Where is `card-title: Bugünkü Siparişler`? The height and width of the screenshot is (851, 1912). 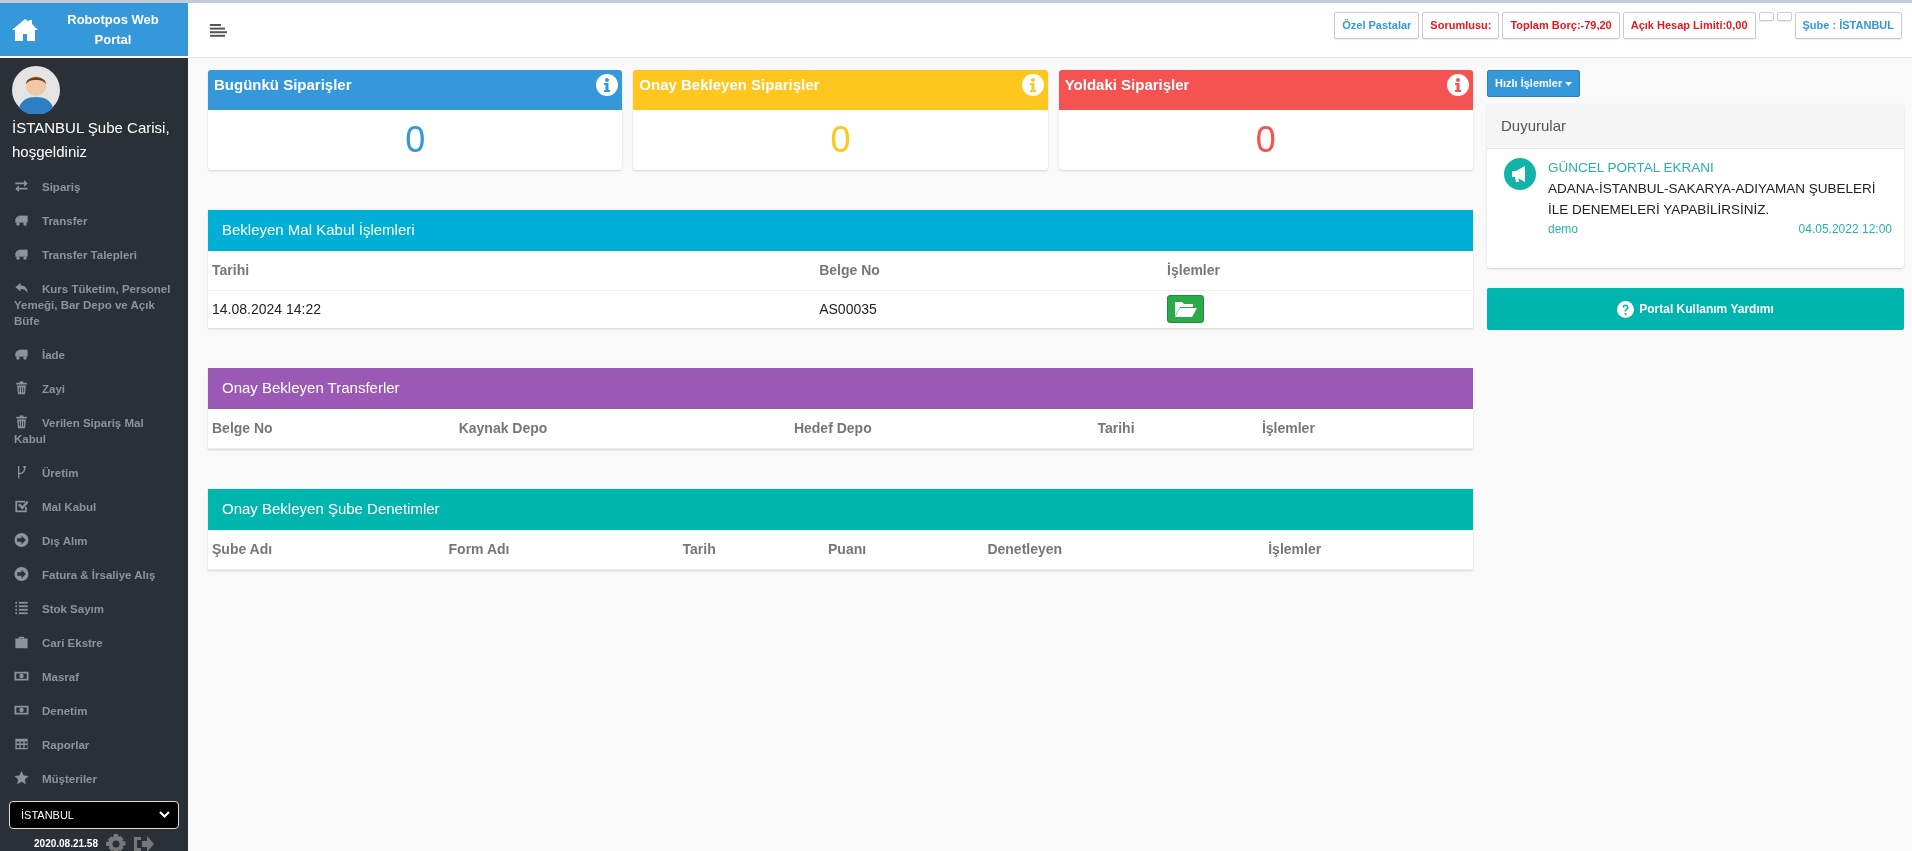
card-title: Bugünkü Siparişler is located at coordinates (283, 85).